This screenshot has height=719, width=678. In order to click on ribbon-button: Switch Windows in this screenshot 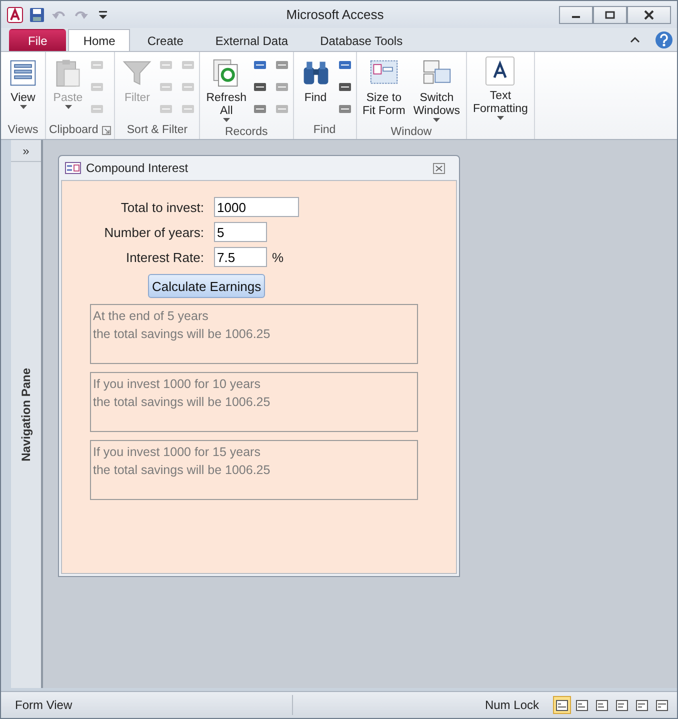, I will do `click(436, 89)`.